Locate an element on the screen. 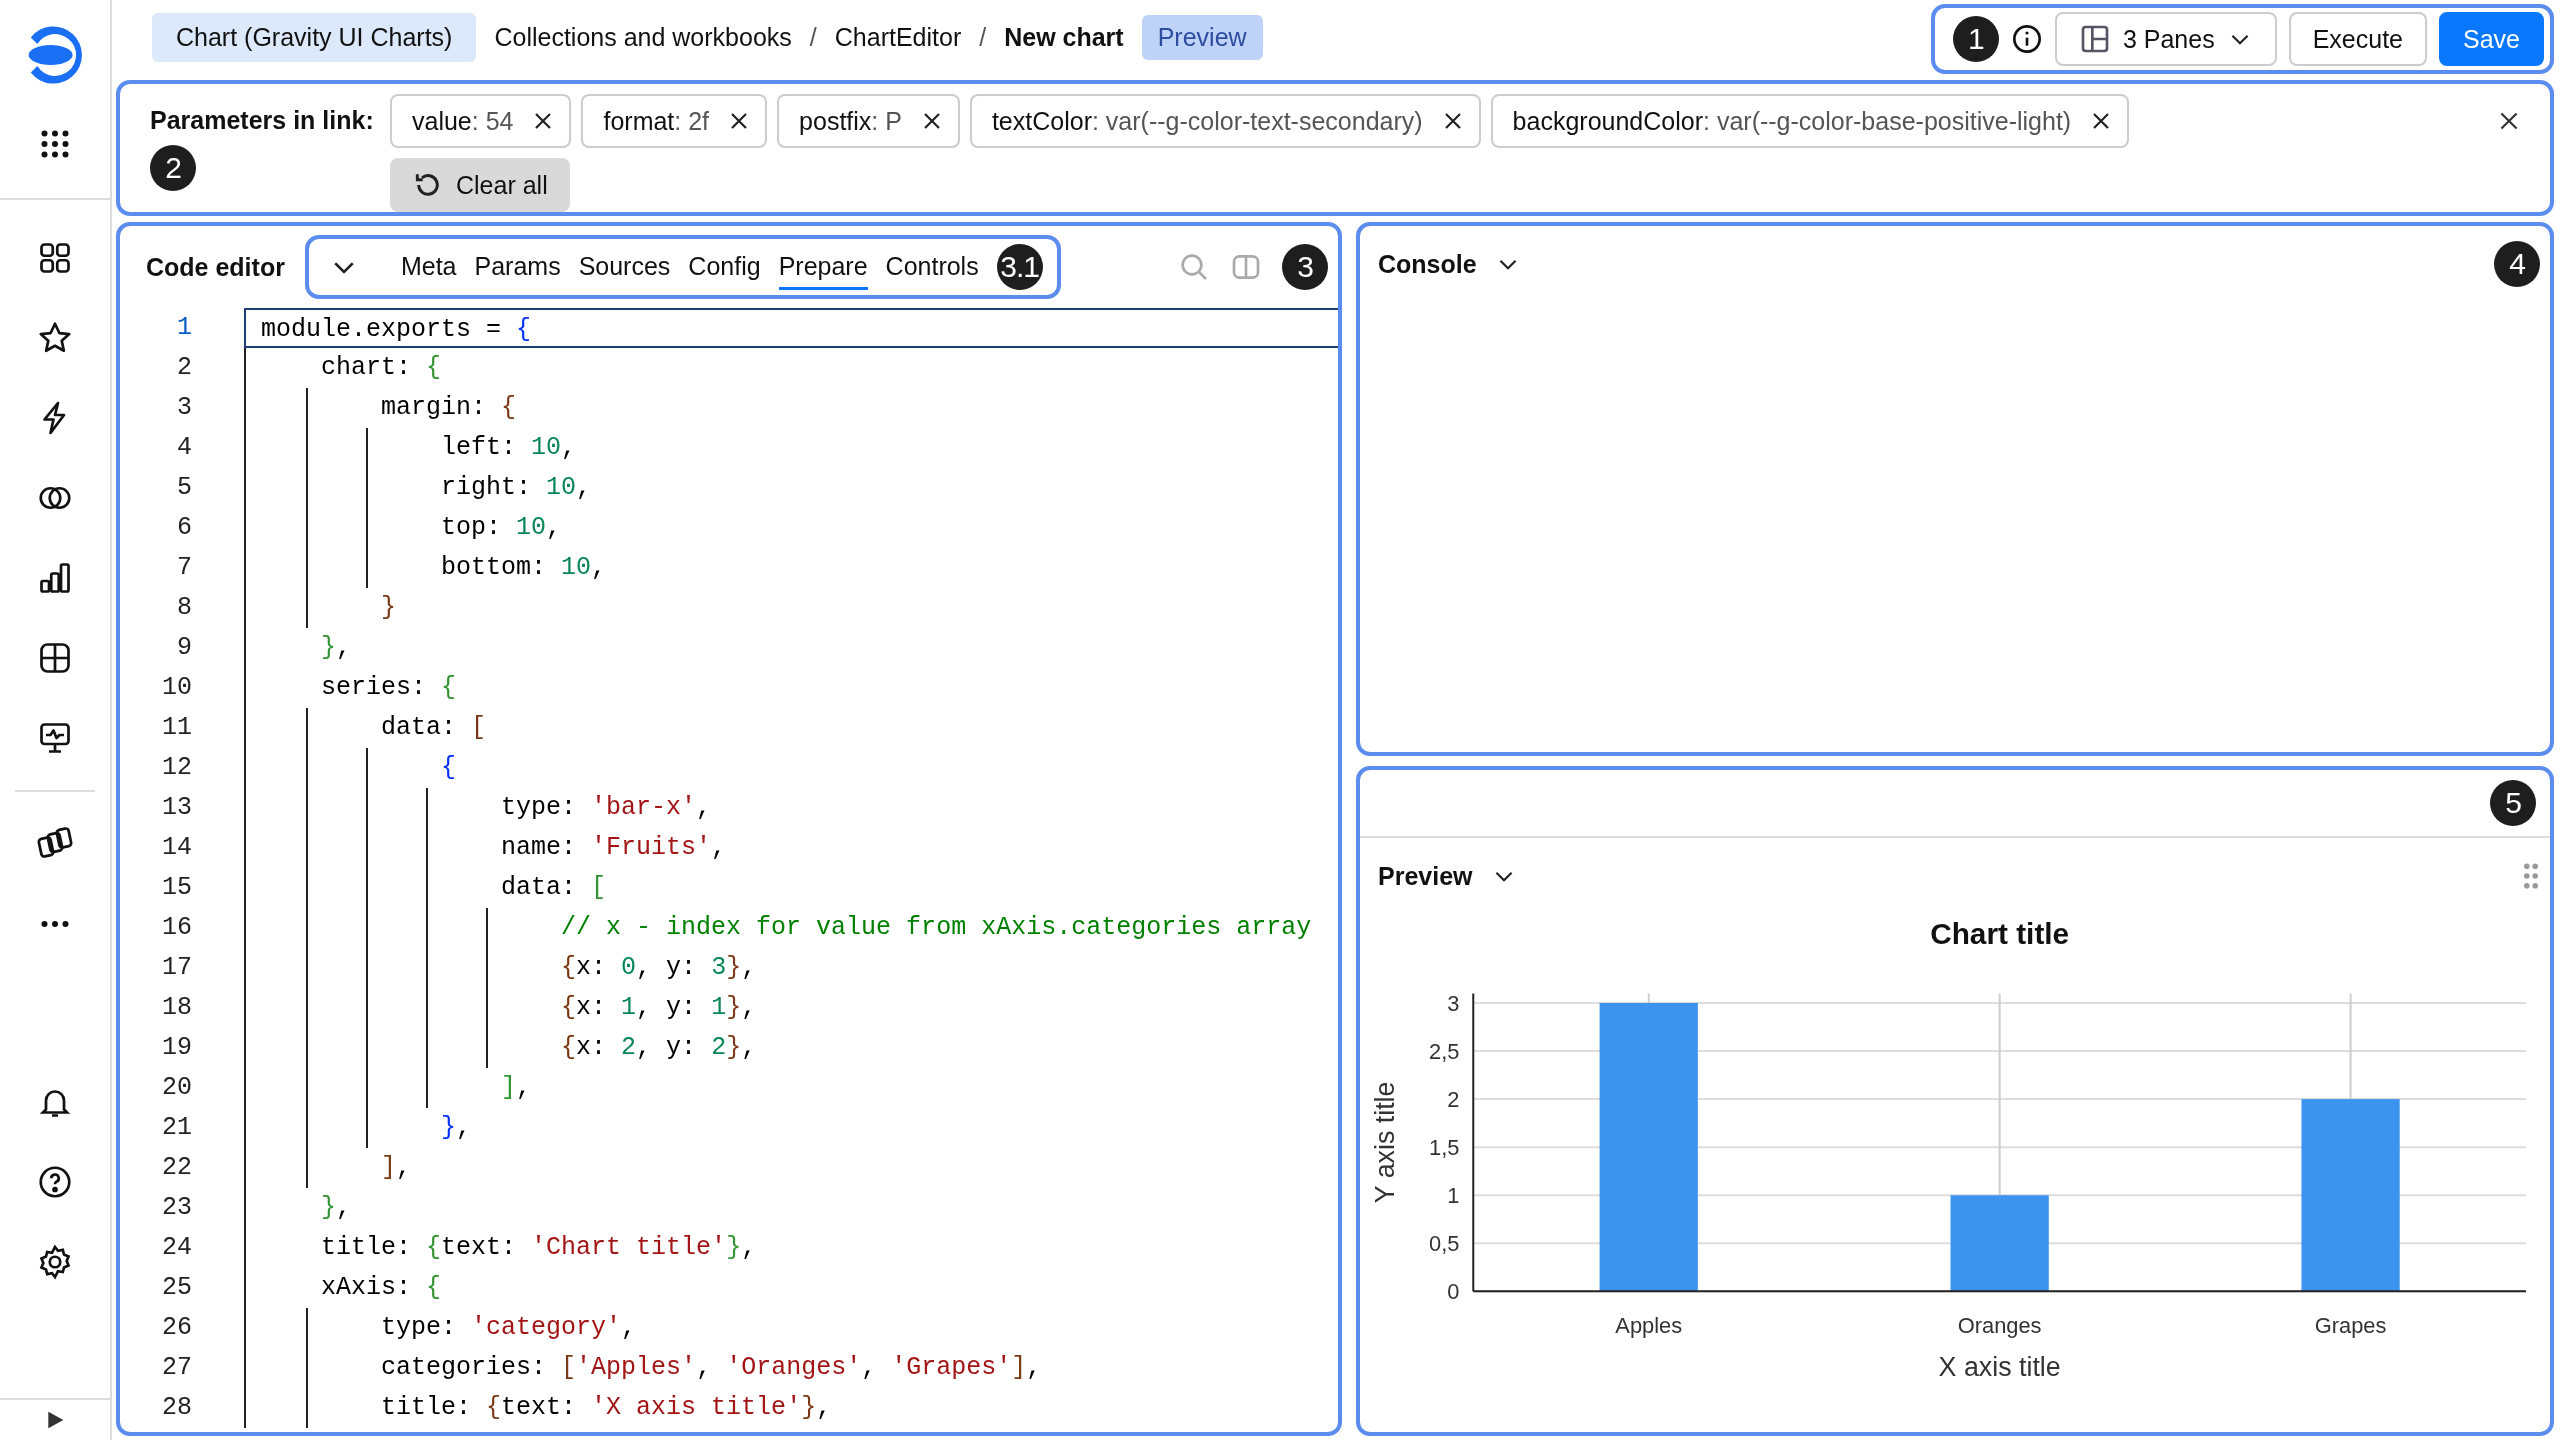 This screenshot has height=1440, width=2560. preview-dropdown: Preview is located at coordinates (1447, 876).